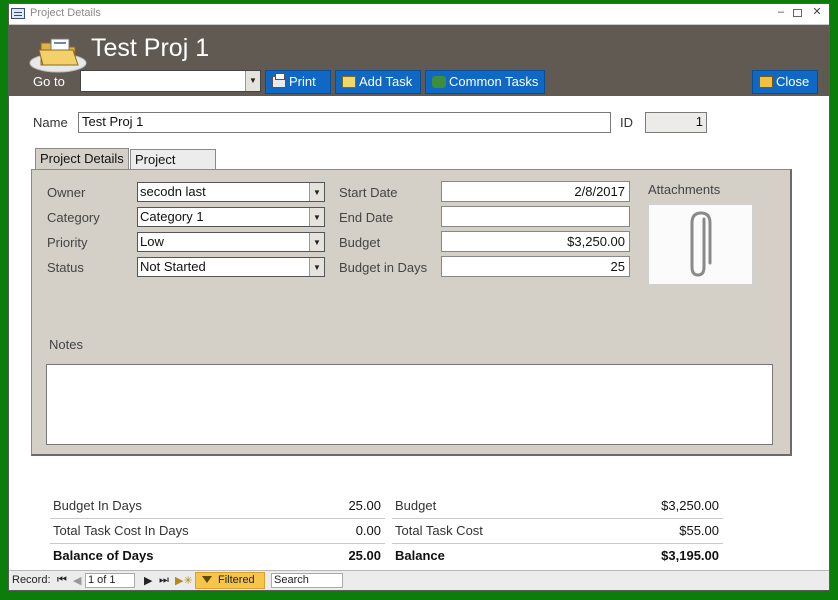 The width and height of the screenshot is (838, 600). Describe the element at coordinates (817, 12) in the screenshot. I see `close-window-icon: ✕` at that location.